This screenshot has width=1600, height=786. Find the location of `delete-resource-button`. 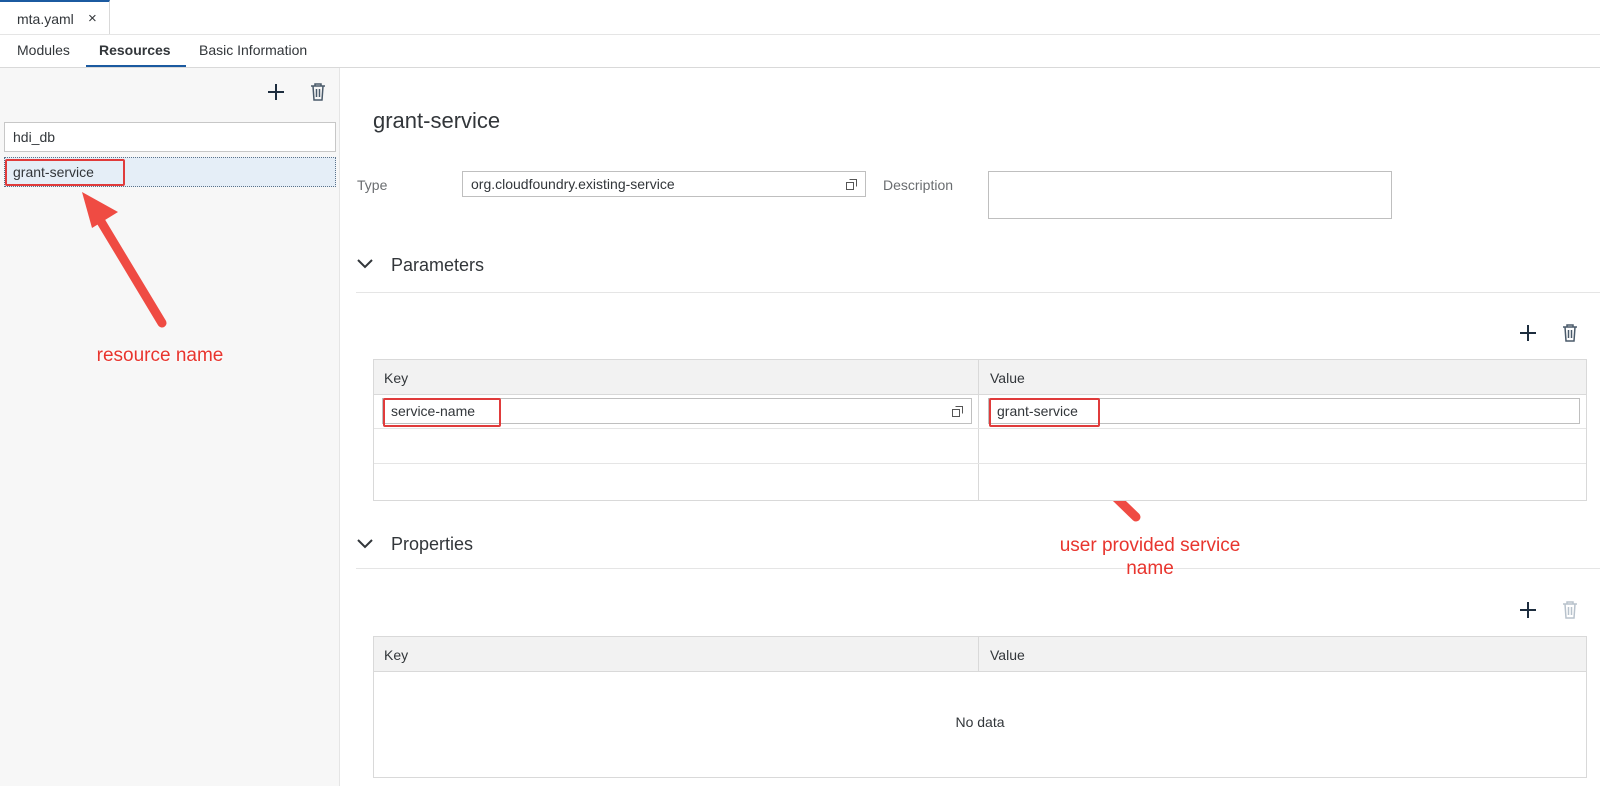

delete-resource-button is located at coordinates (318, 92).